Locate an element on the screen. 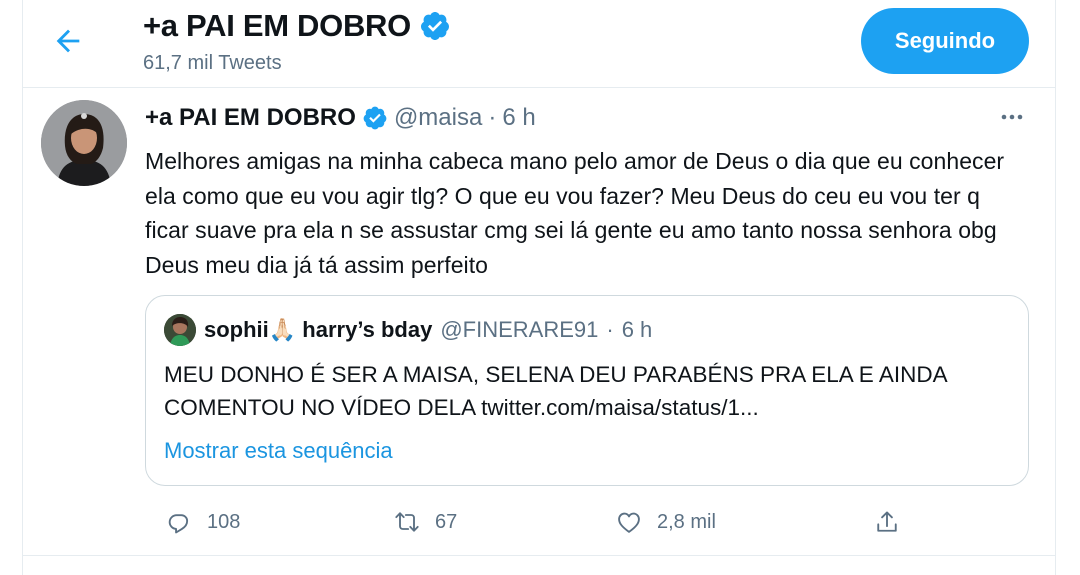 Image resolution: width=1080 pixels, height=575 pixels. like-icon is located at coordinates (629, 522).